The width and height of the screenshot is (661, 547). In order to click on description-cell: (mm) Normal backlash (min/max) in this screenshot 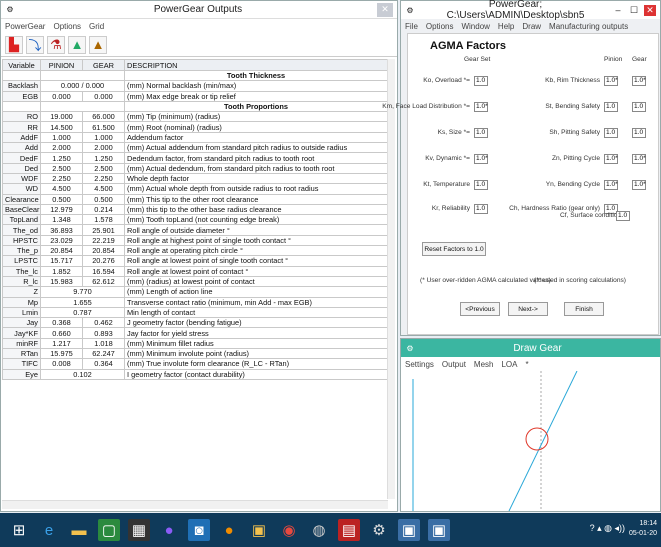, I will do `click(256, 86)`.